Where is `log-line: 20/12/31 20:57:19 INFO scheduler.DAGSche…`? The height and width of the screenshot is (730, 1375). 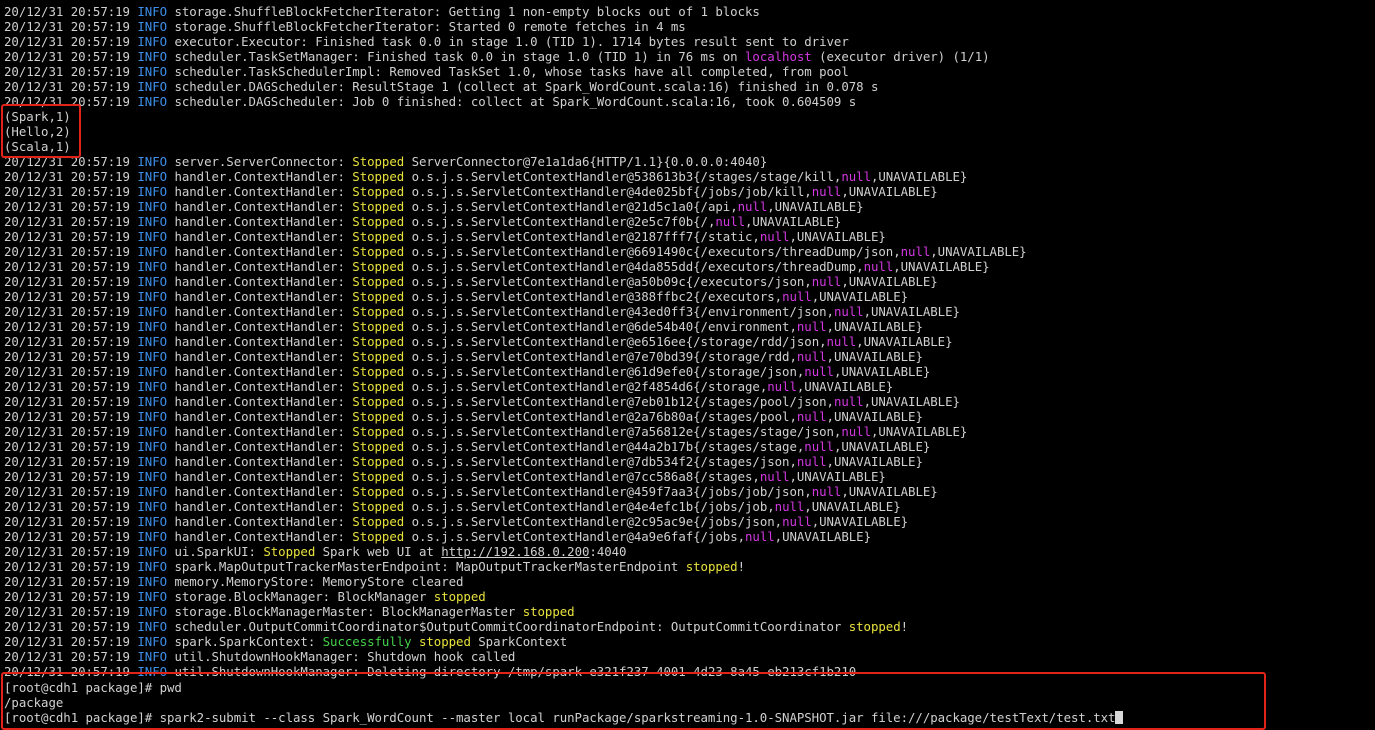
log-line: 20/12/31 20:57:19 INFO scheduler.DAGSche… is located at coordinates (441, 86).